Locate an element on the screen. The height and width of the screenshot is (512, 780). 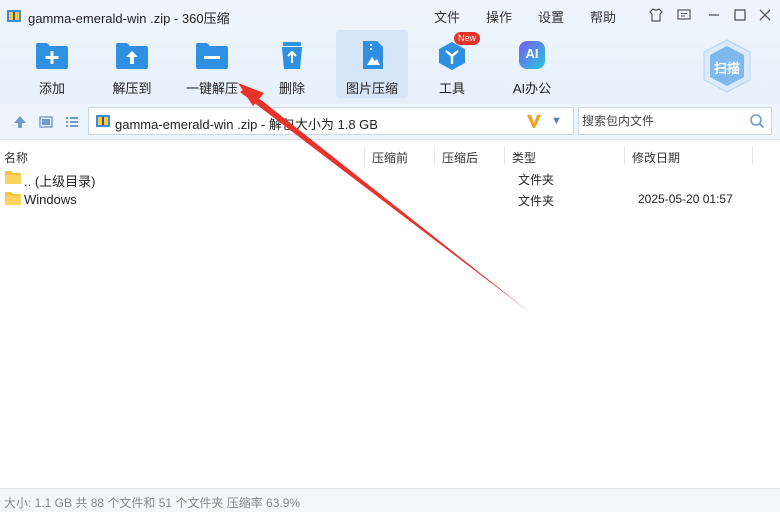
path-field: gamma-emerald-win .zip - 解包大小为 1.8 GB ▼ is located at coordinates (331, 121).